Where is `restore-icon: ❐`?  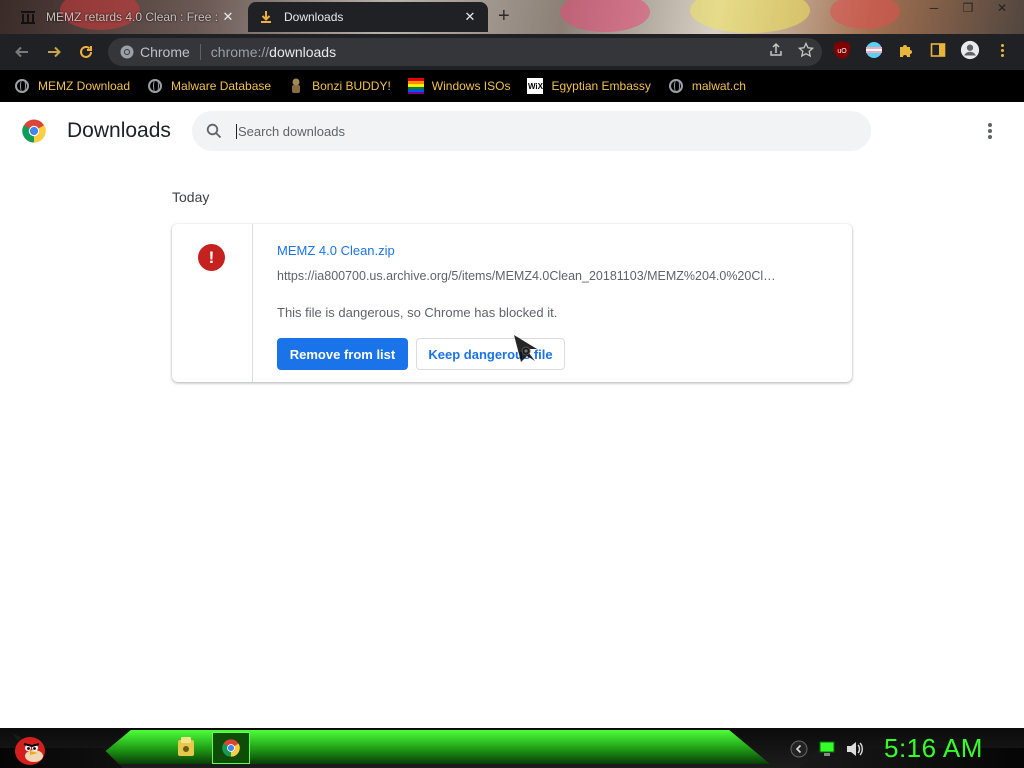
restore-icon: ❐ is located at coordinates (968, 8).